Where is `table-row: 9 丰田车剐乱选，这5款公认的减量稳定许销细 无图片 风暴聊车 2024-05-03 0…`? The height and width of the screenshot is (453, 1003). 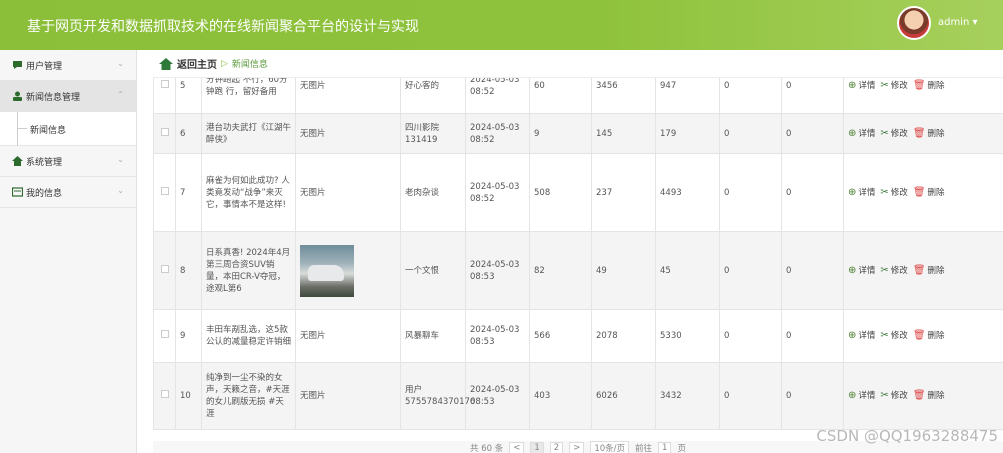
table-row: 9 丰田车剐乱选，这5款公认的减量稳定许销细 无图片 风暴聊车 2024-05-03 0… is located at coordinates (578, 336).